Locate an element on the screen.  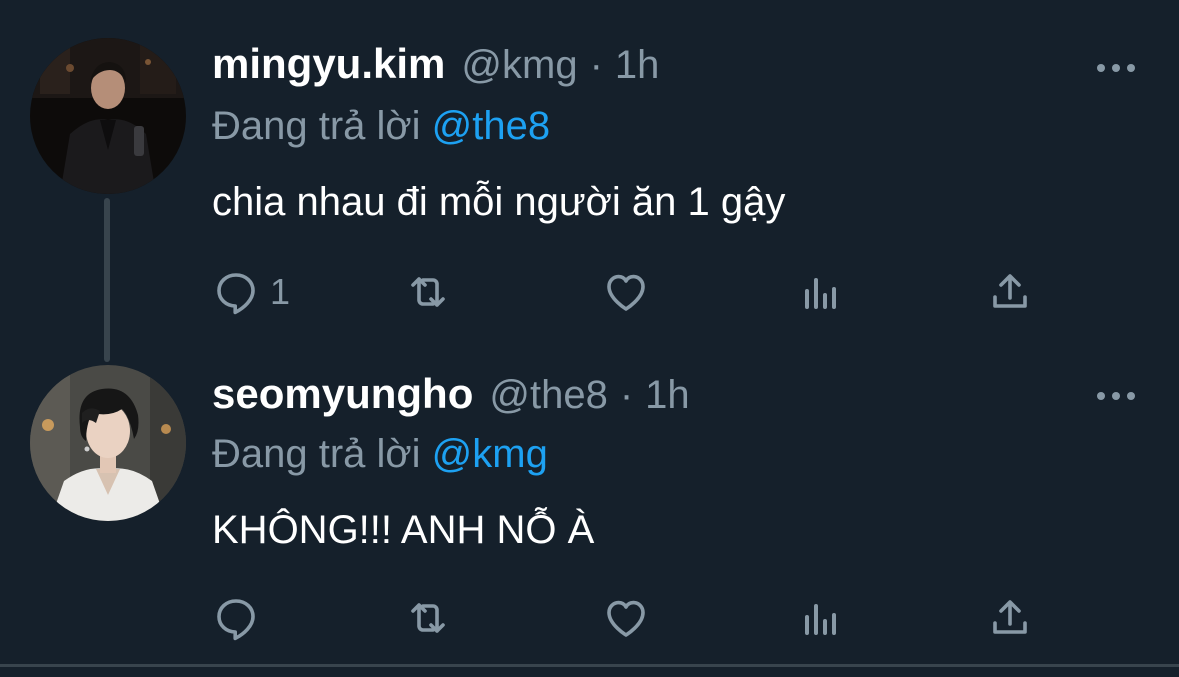
divider is located at coordinates (589, 665).